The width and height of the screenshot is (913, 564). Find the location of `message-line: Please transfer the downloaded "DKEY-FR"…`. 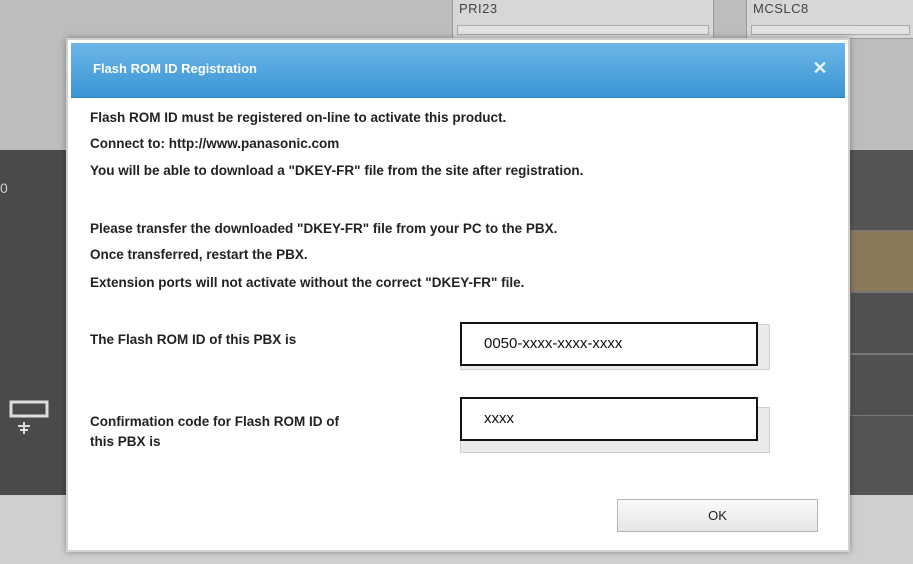

message-line: Please transfer the downloaded "DKEY-FR"… is located at coordinates (324, 228).